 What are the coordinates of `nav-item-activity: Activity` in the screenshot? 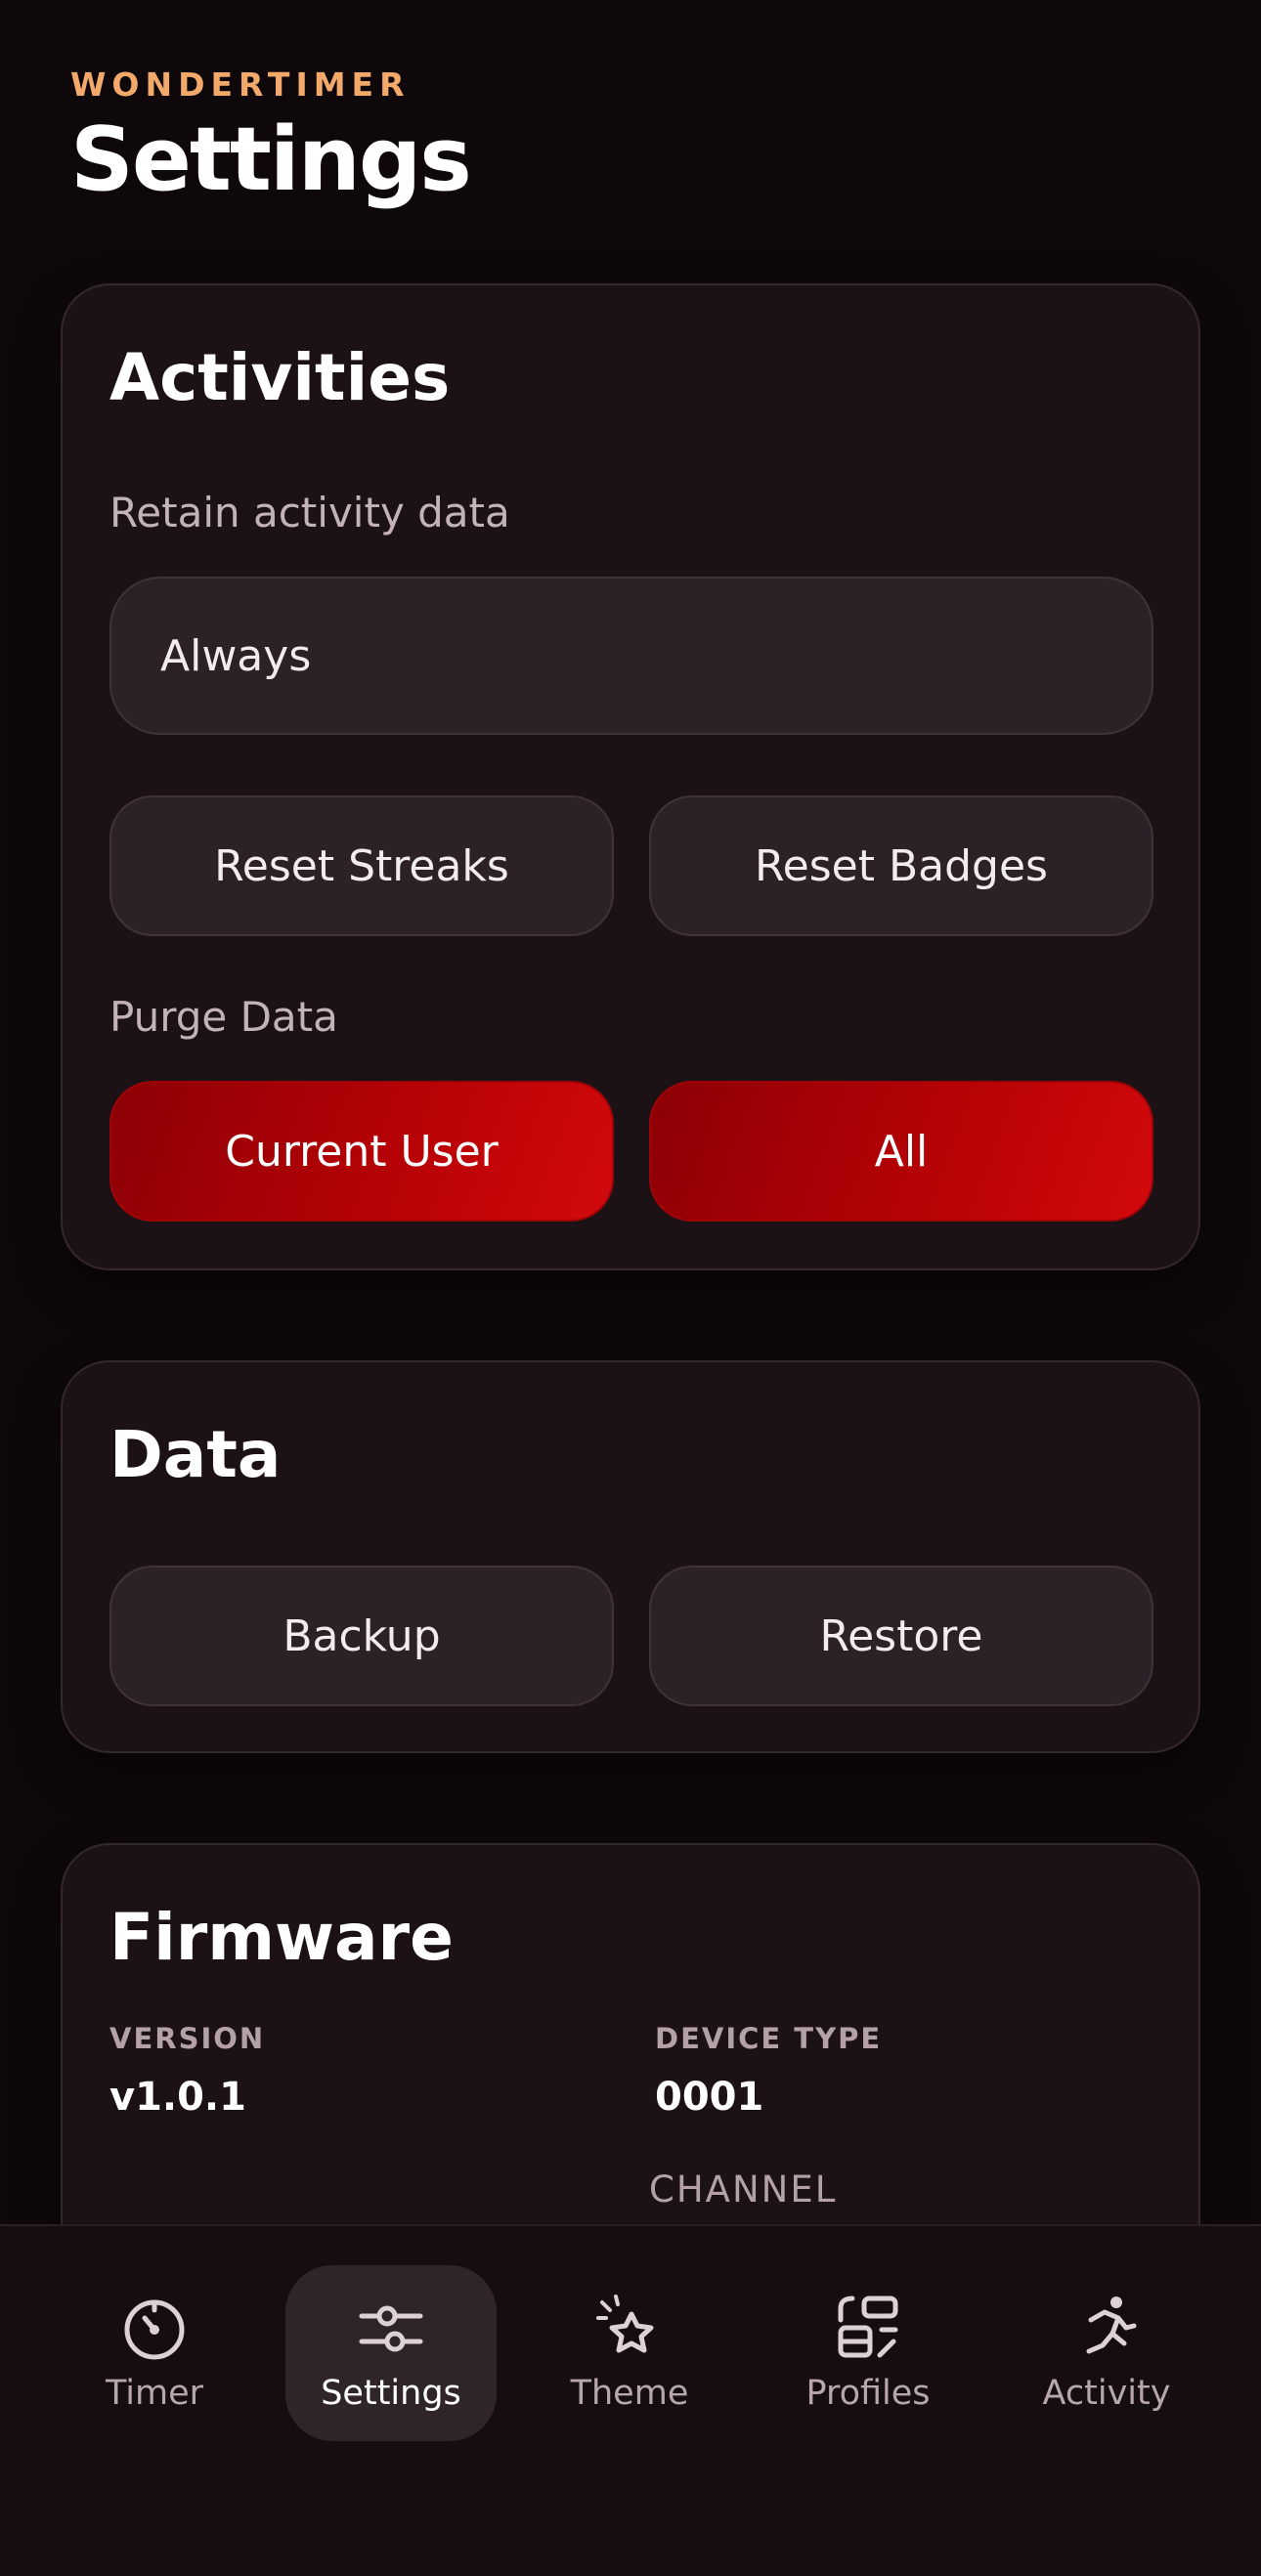 It's located at (1106, 2353).